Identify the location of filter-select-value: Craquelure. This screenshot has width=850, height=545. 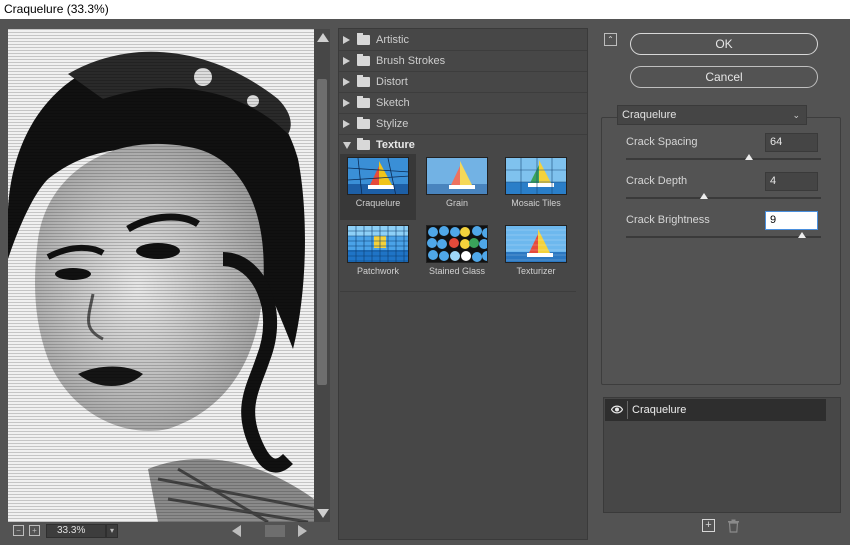
(649, 115).